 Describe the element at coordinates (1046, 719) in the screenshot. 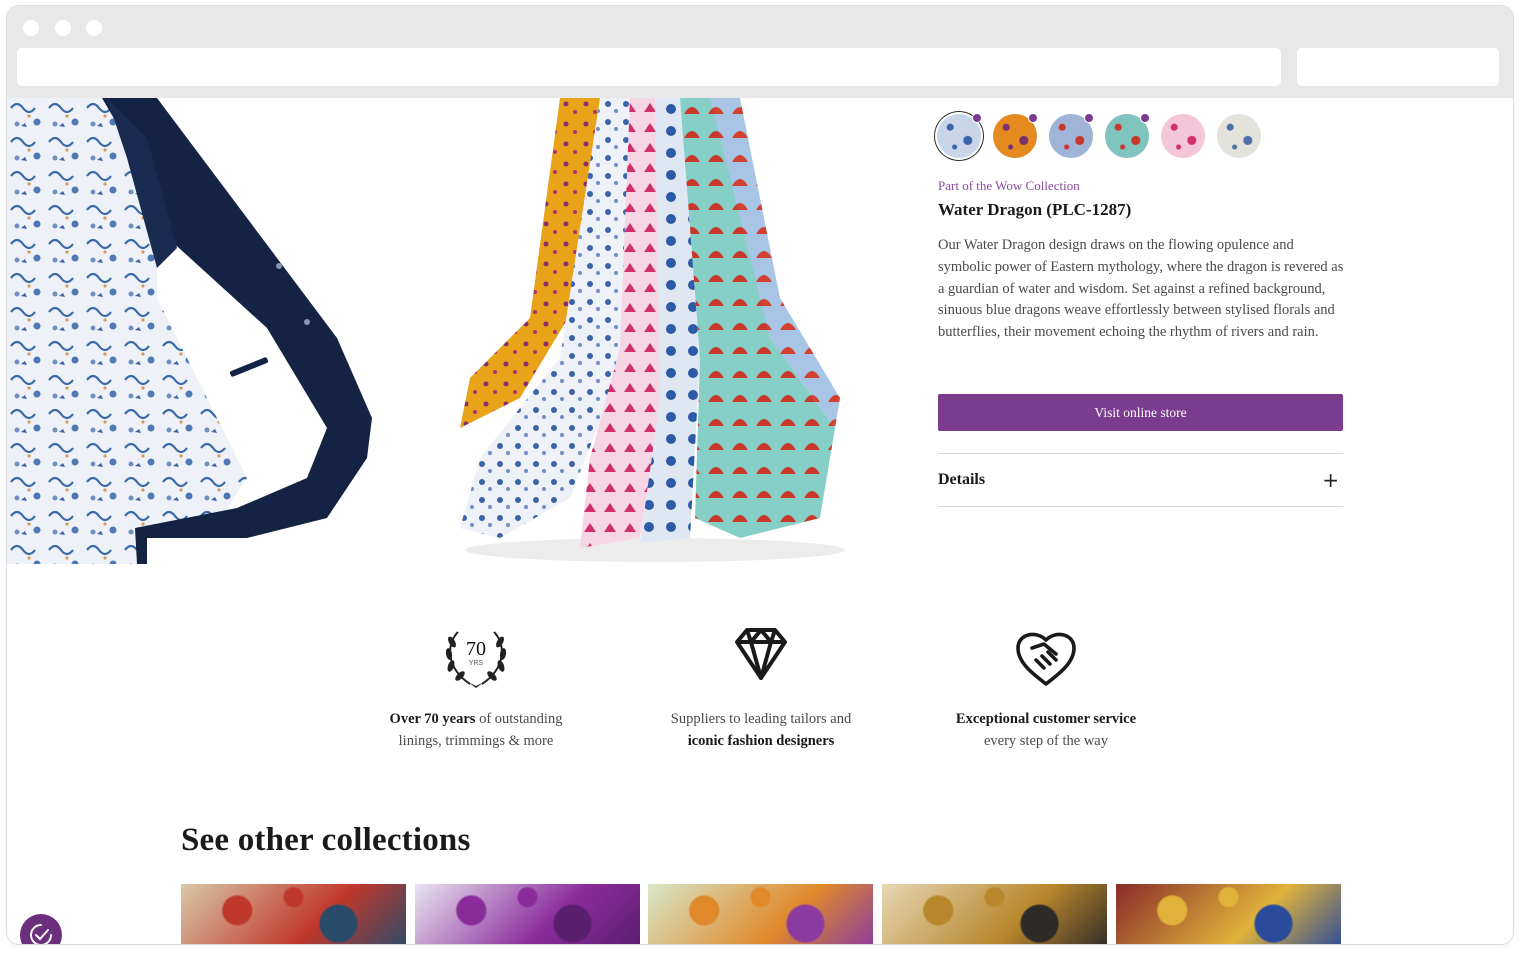

I see `feature-service-bold: Exceptional customer service` at that location.